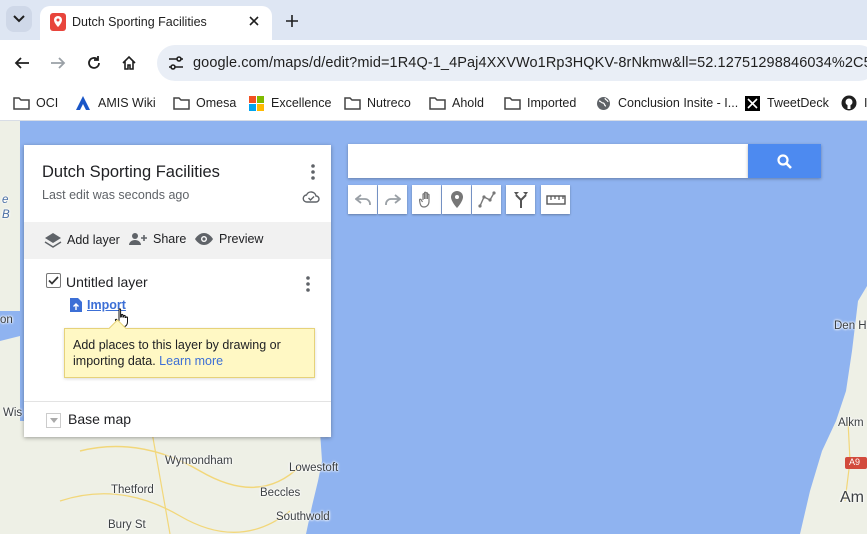  I want to click on map-label-beccles: Beccles, so click(280, 493).